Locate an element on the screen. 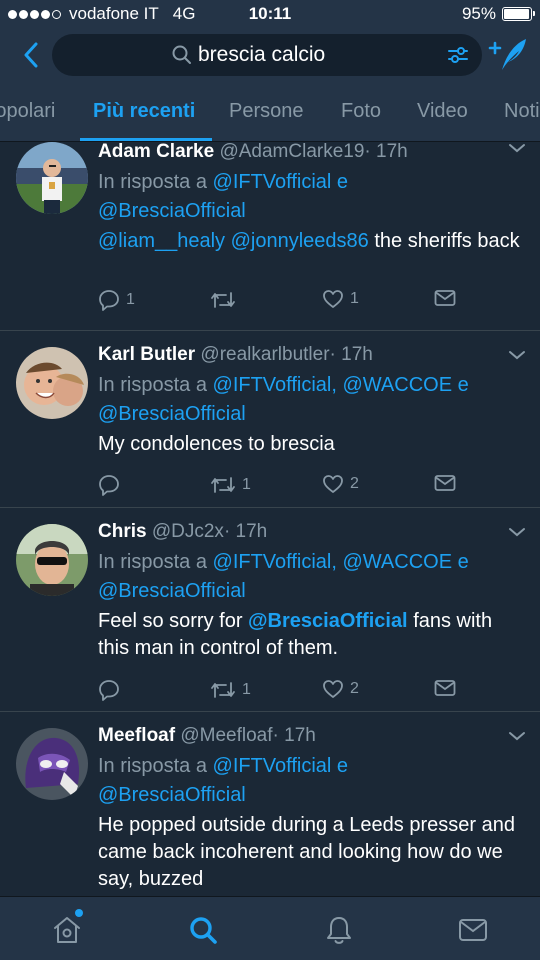  search-input is located at coordinates (318, 55).